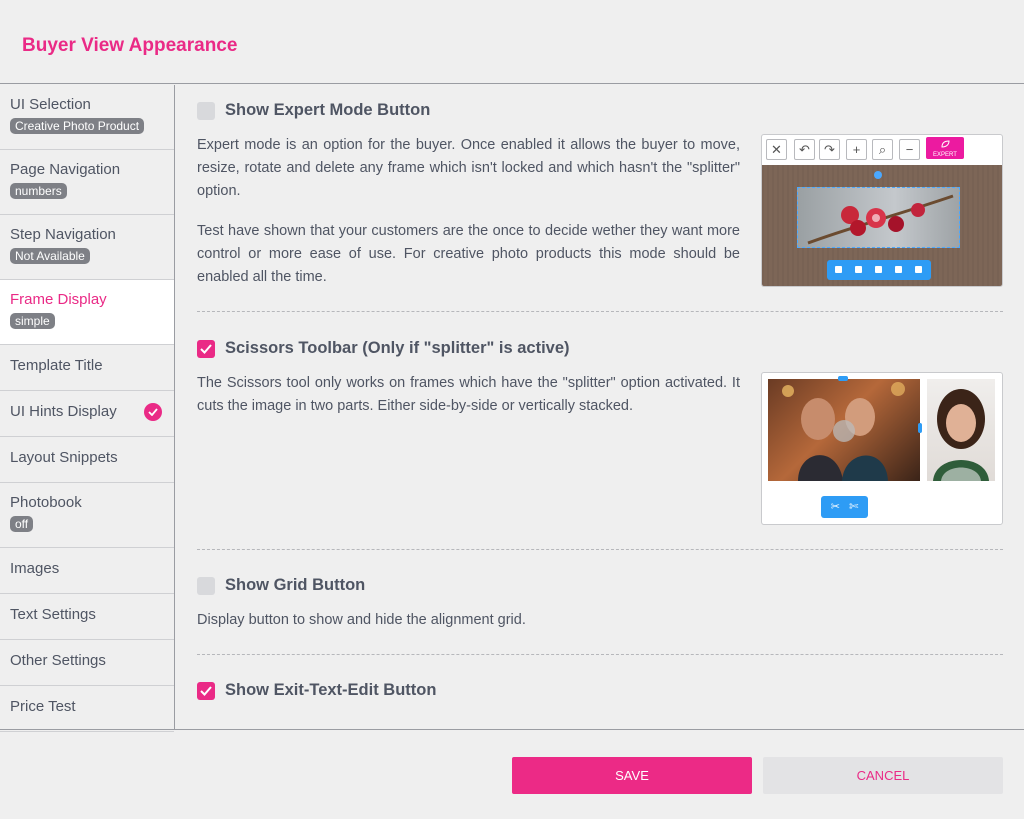 The height and width of the screenshot is (819, 1024). Describe the element at coordinates (632, 775) in the screenshot. I see `save-button: SAVE` at that location.